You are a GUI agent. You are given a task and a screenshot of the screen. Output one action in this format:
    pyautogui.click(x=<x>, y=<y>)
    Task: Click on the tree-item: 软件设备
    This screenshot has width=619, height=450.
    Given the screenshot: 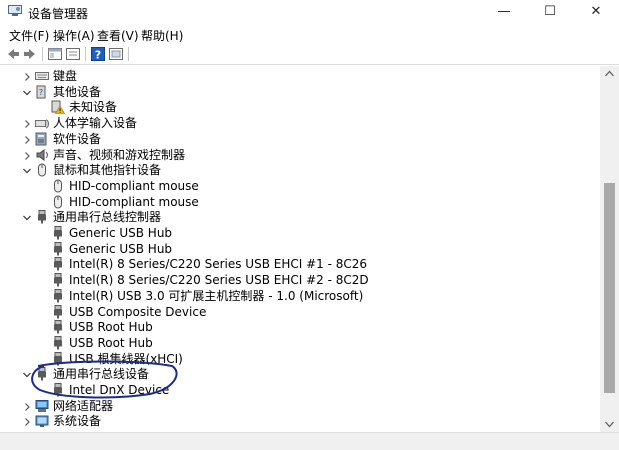 What is the action you would take?
    pyautogui.click(x=300, y=140)
    